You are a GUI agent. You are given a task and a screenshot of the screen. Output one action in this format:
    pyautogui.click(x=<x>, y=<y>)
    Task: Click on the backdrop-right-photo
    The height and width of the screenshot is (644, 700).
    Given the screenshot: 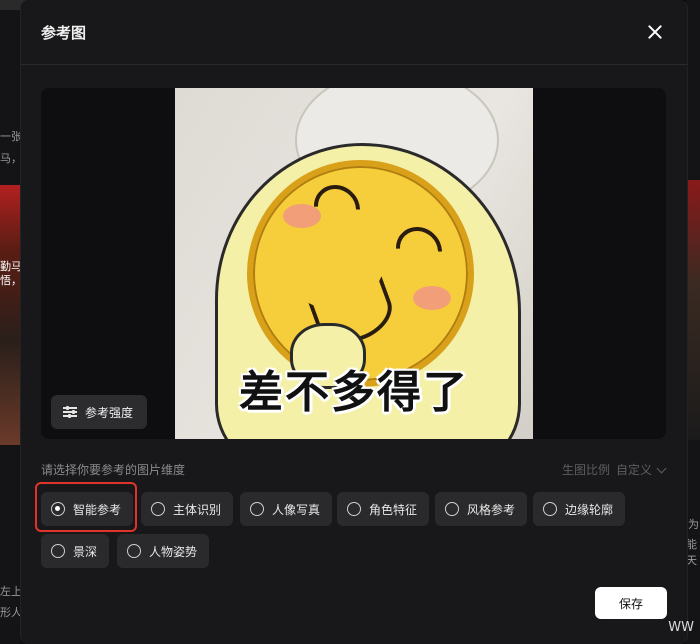 What is the action you would take?
    pyautogui.click(x=693, y=310)
    